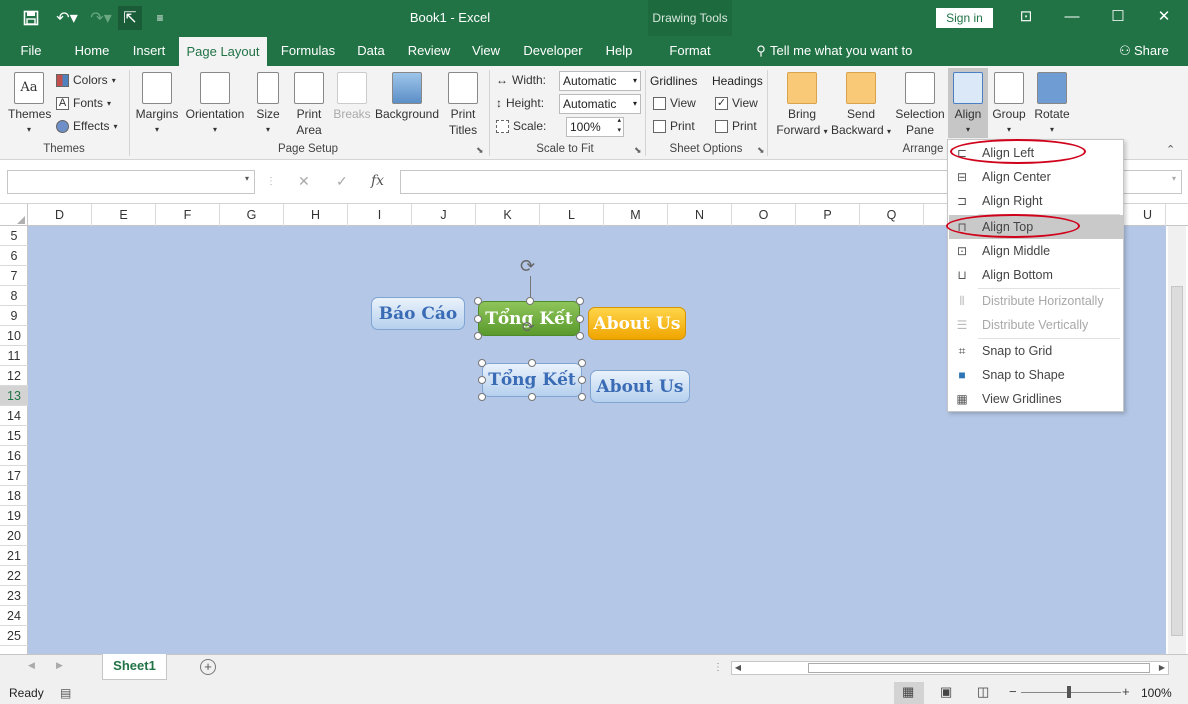 The height and width of the screenshot is (704, 1188). What do you see at coordinates (968, 103) in the screenshot?
I see `align-button: Align ▾` at bounding box center [968, 103].